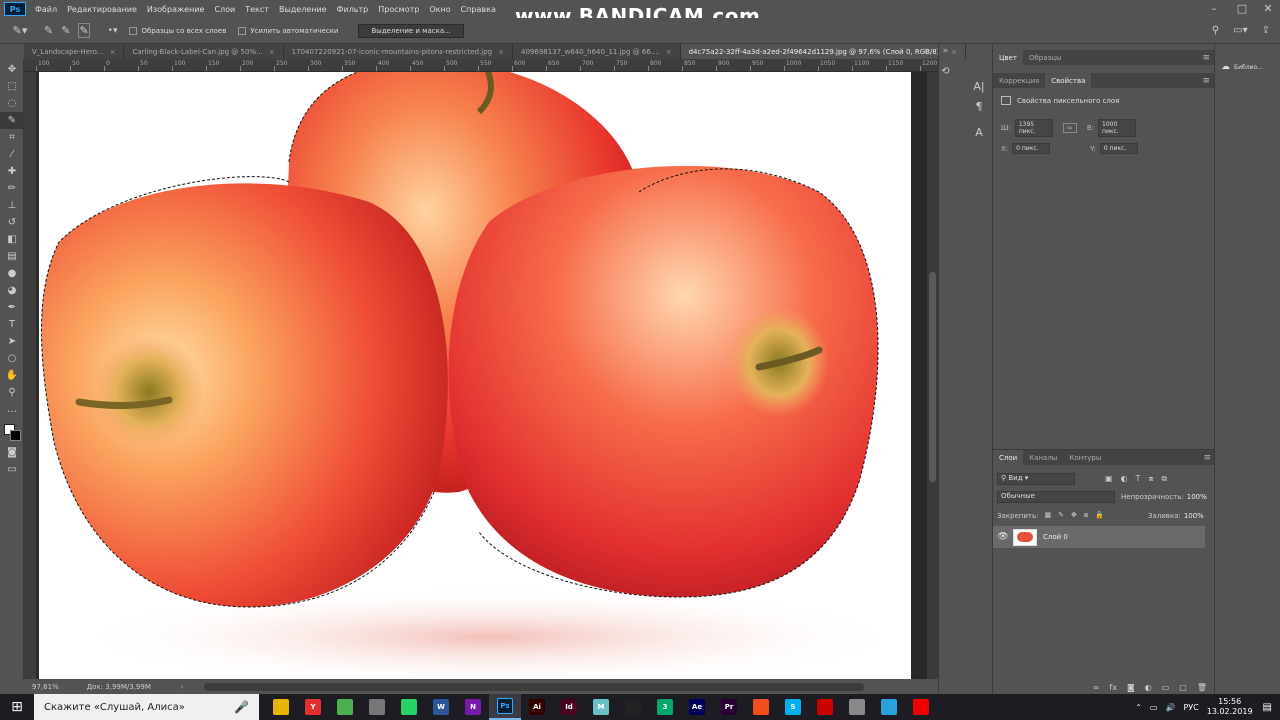 Image resolution: width=1280 pixels, height=720 pixels. What do you see at coordinates (177, 30) in the screenshot?
I see `sample-all-layers-checkbox: Образцы со всех слоев` at bounding box center [177, 30].